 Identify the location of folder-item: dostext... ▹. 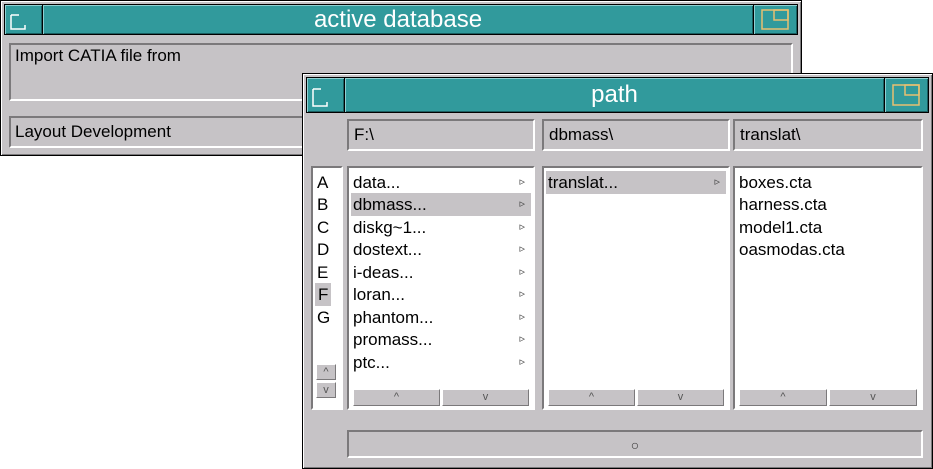
(441, 249).